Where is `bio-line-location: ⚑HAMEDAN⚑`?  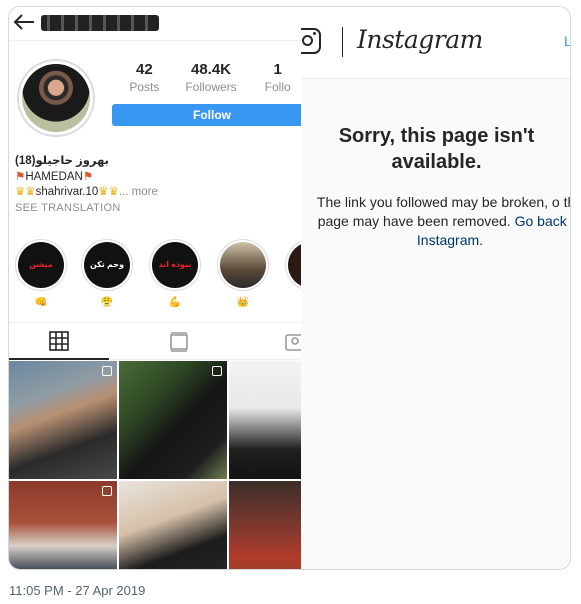 bio-line-location: ⚑HAMEDAN⚑ is located at coordinates (155, 178).